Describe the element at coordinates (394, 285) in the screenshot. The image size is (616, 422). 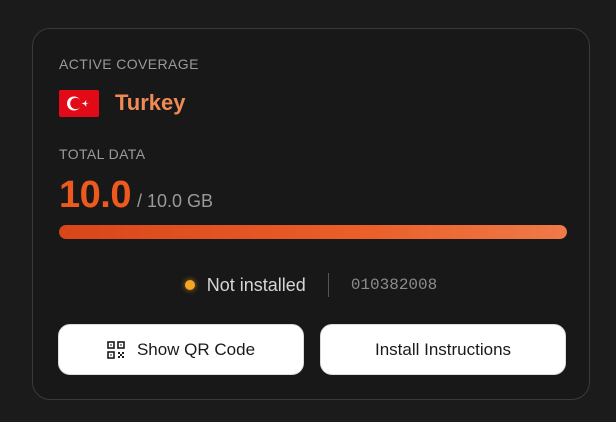
I see `esim-id: 010382008` at that location.